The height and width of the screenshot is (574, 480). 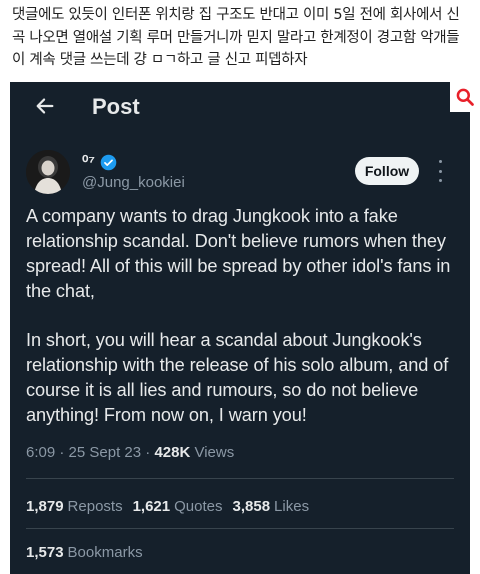 What do you see at coordinates (387, 171) in the screenshot?
I see `follow-button: Follow` at bounding box center [387, 171].